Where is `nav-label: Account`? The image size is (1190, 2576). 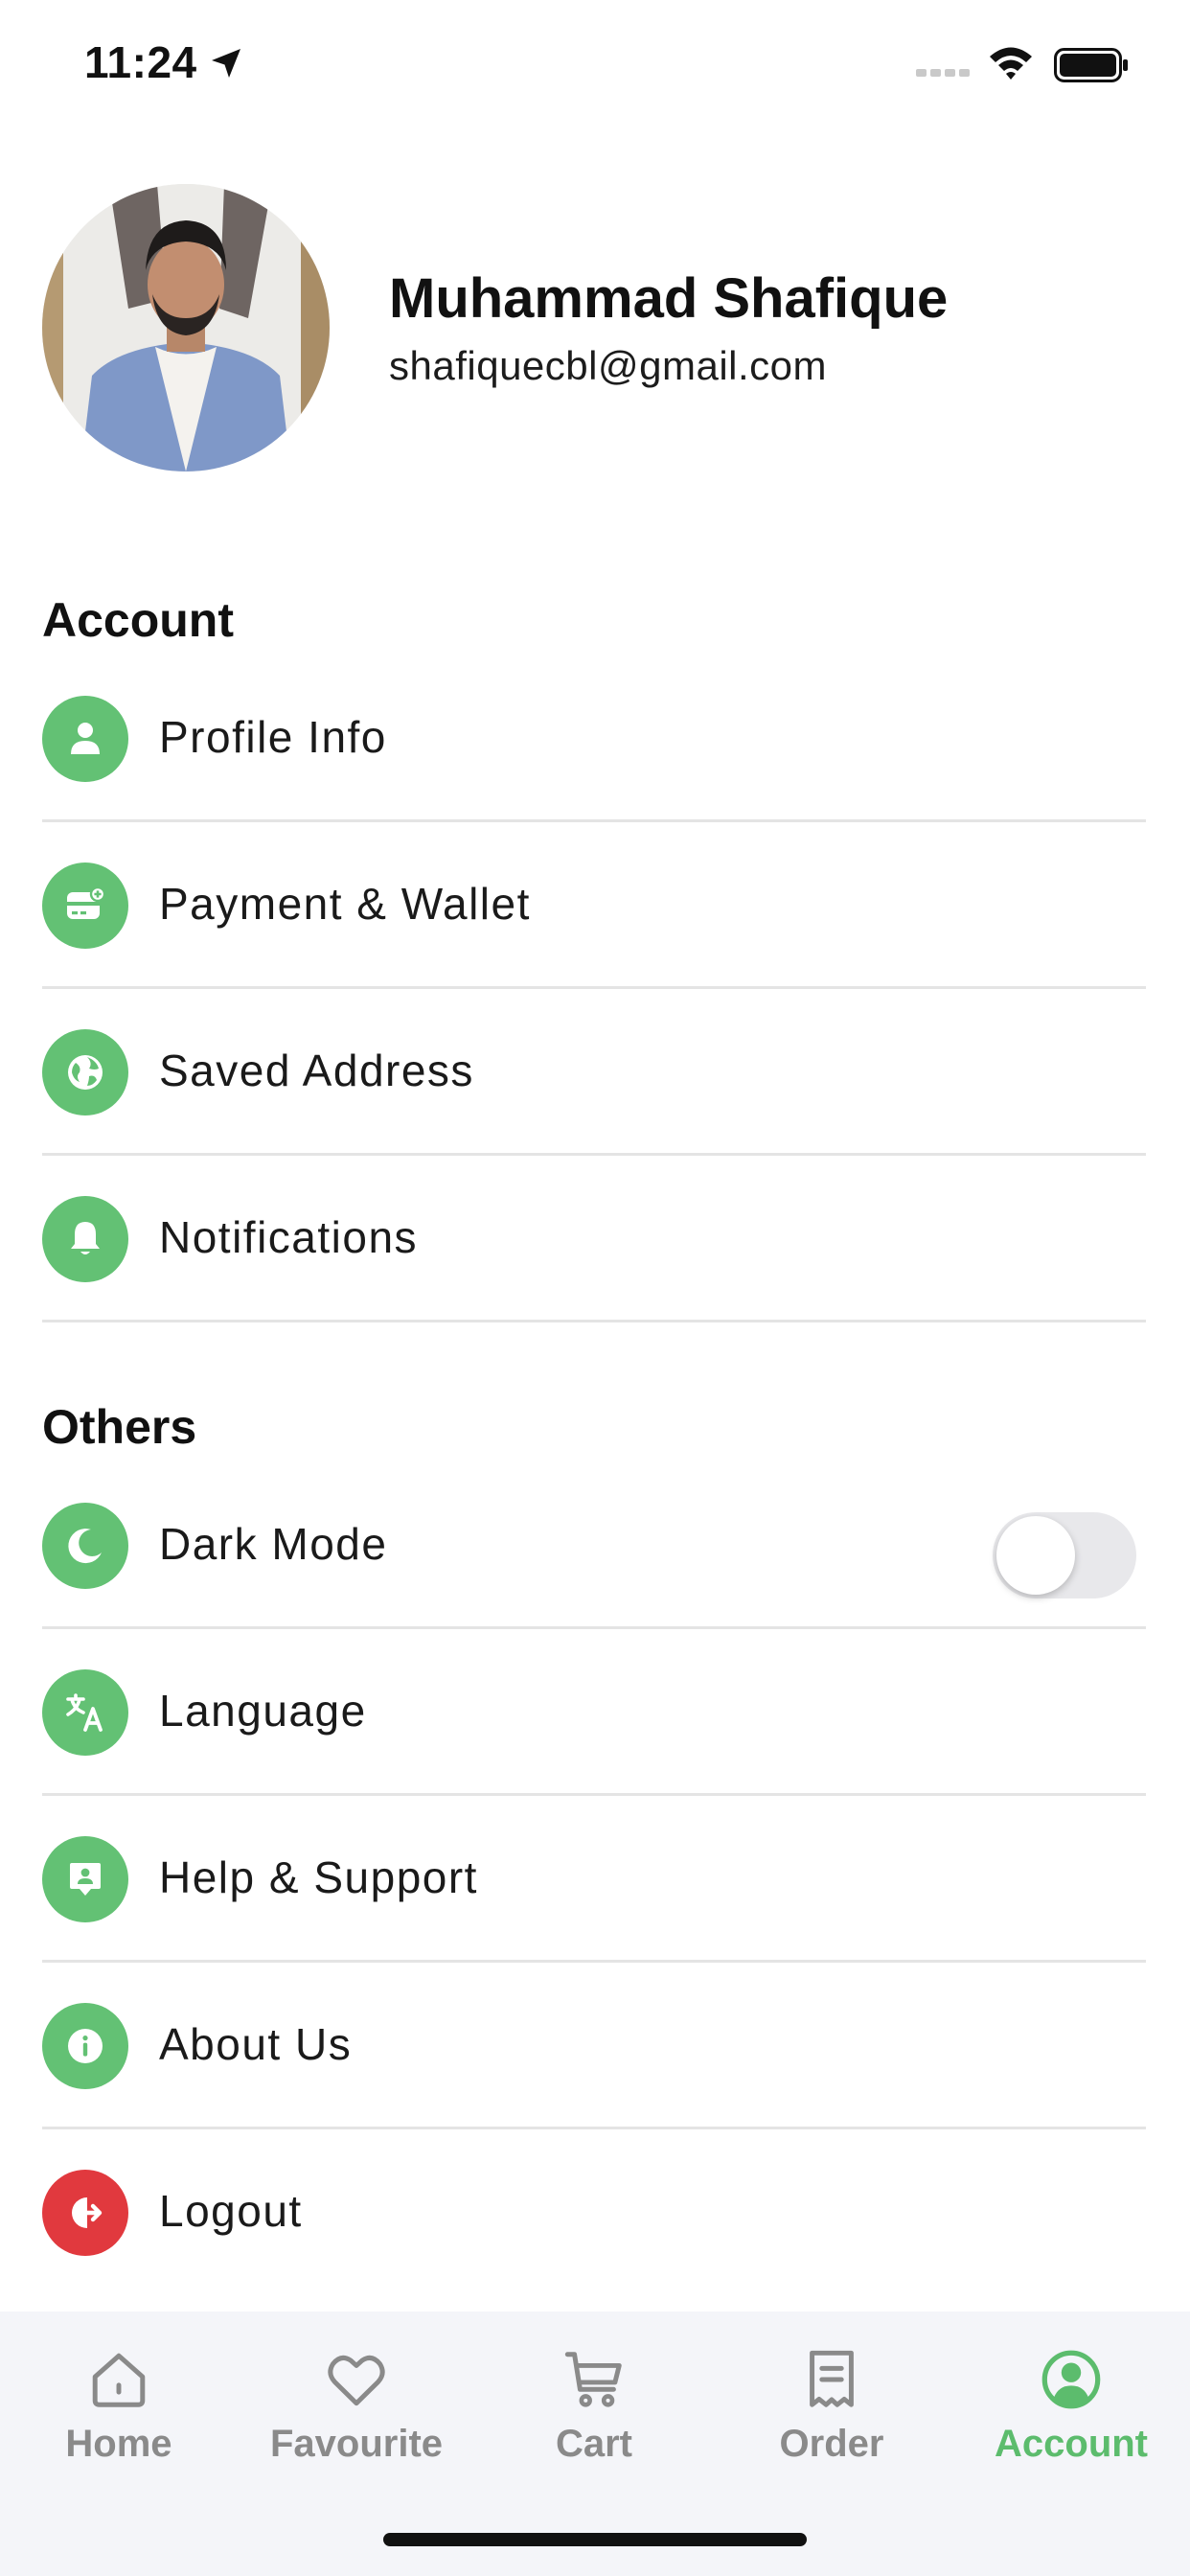
nav-label: Account is located at coordinates (1071, 2444).